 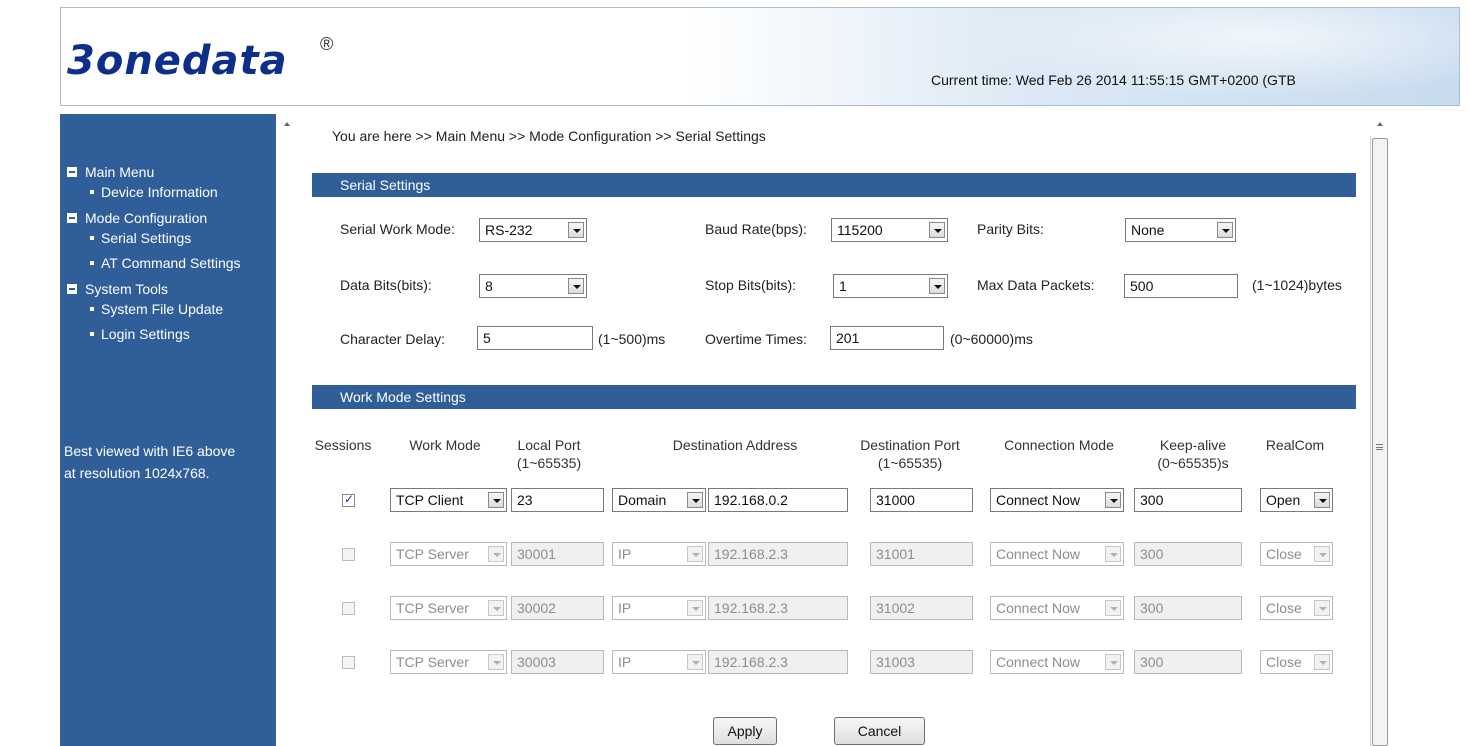 What do you see at coordinates (921, 608) in the screenshot?
I see `destination-port-input: 31002` at bounding box center [921, 608].